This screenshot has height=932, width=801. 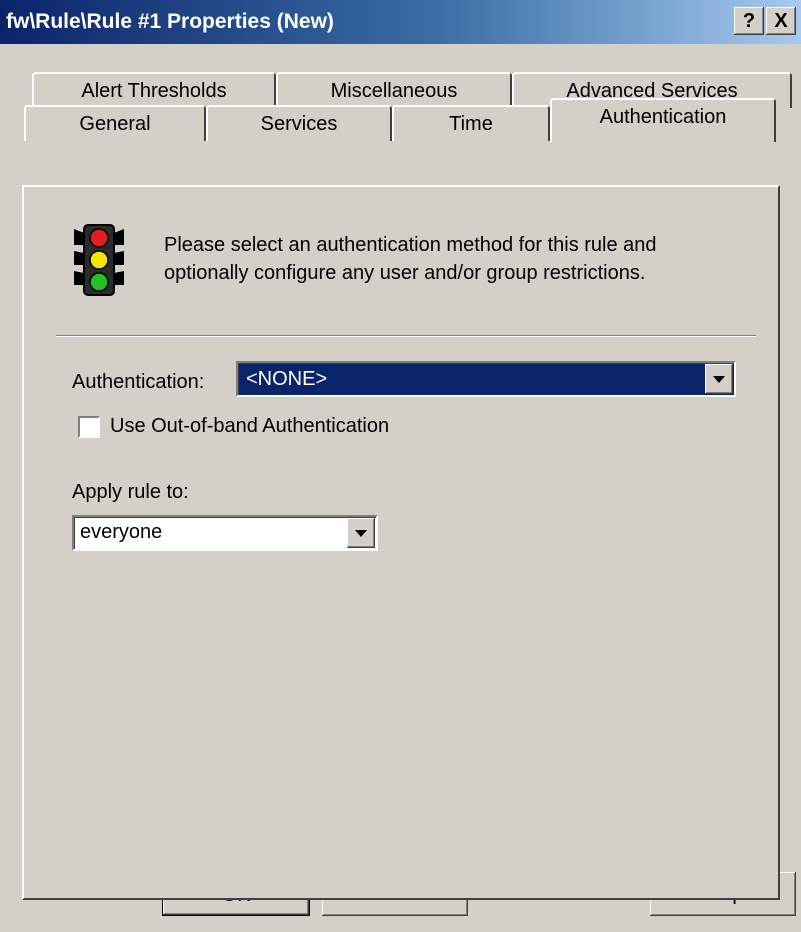 I want to click on apply-rule-dropdown-button, so click(x=361, y=533).